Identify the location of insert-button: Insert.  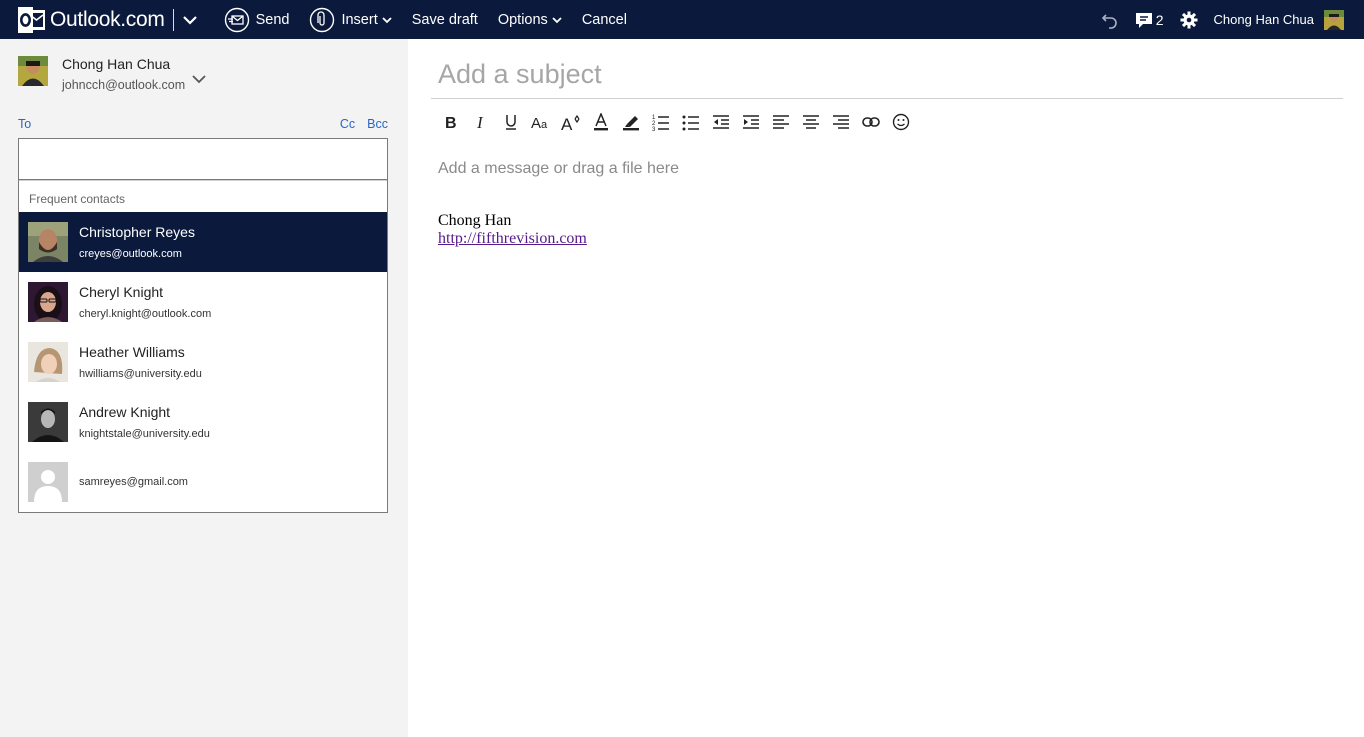
(350, 19).